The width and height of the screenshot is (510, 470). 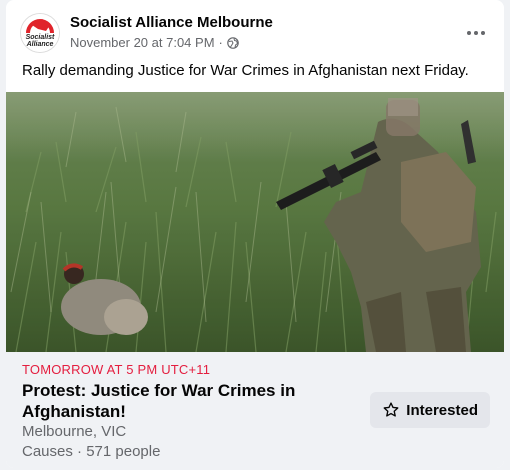 I want to click on more-options-icon, so click(x=476, y=33).